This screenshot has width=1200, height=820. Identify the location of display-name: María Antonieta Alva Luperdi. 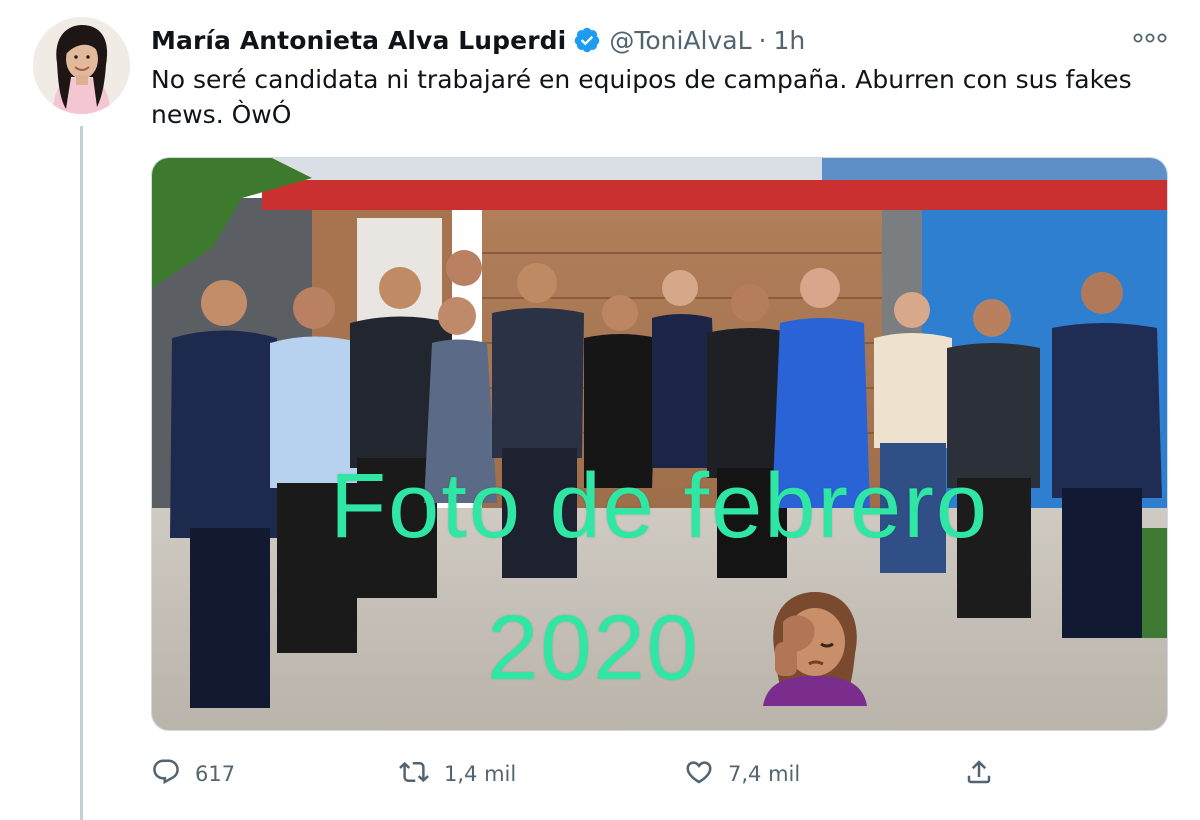
(358, 40).